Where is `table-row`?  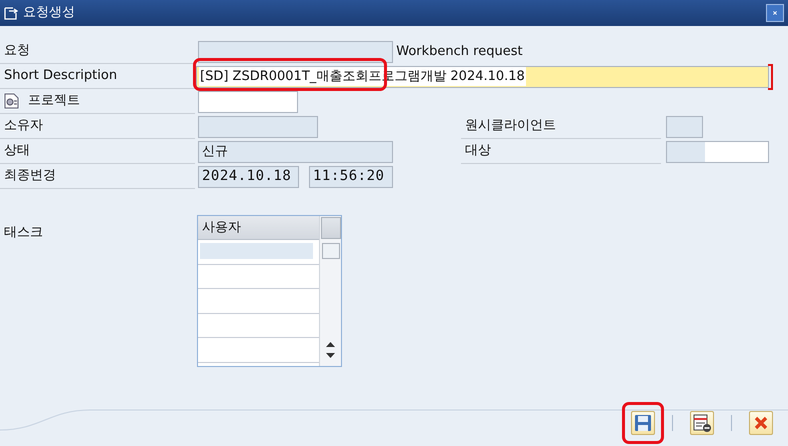 table-row is located at coordinates (258, 252).